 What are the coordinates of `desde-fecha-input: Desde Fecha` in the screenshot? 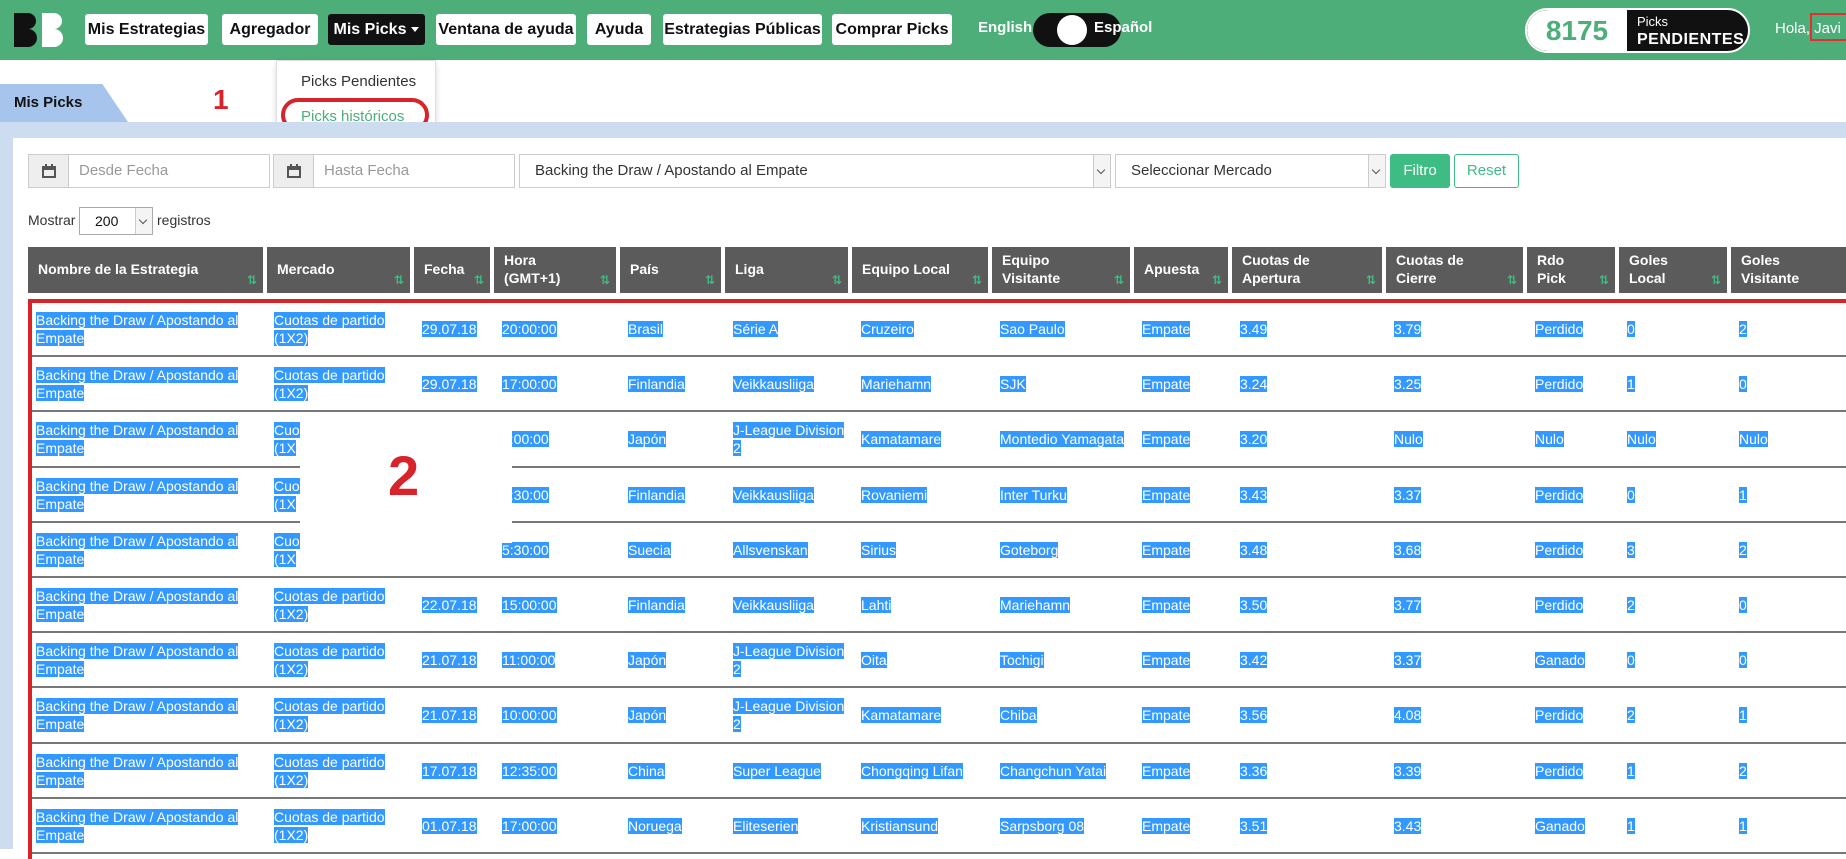 It's located at (169, 171).